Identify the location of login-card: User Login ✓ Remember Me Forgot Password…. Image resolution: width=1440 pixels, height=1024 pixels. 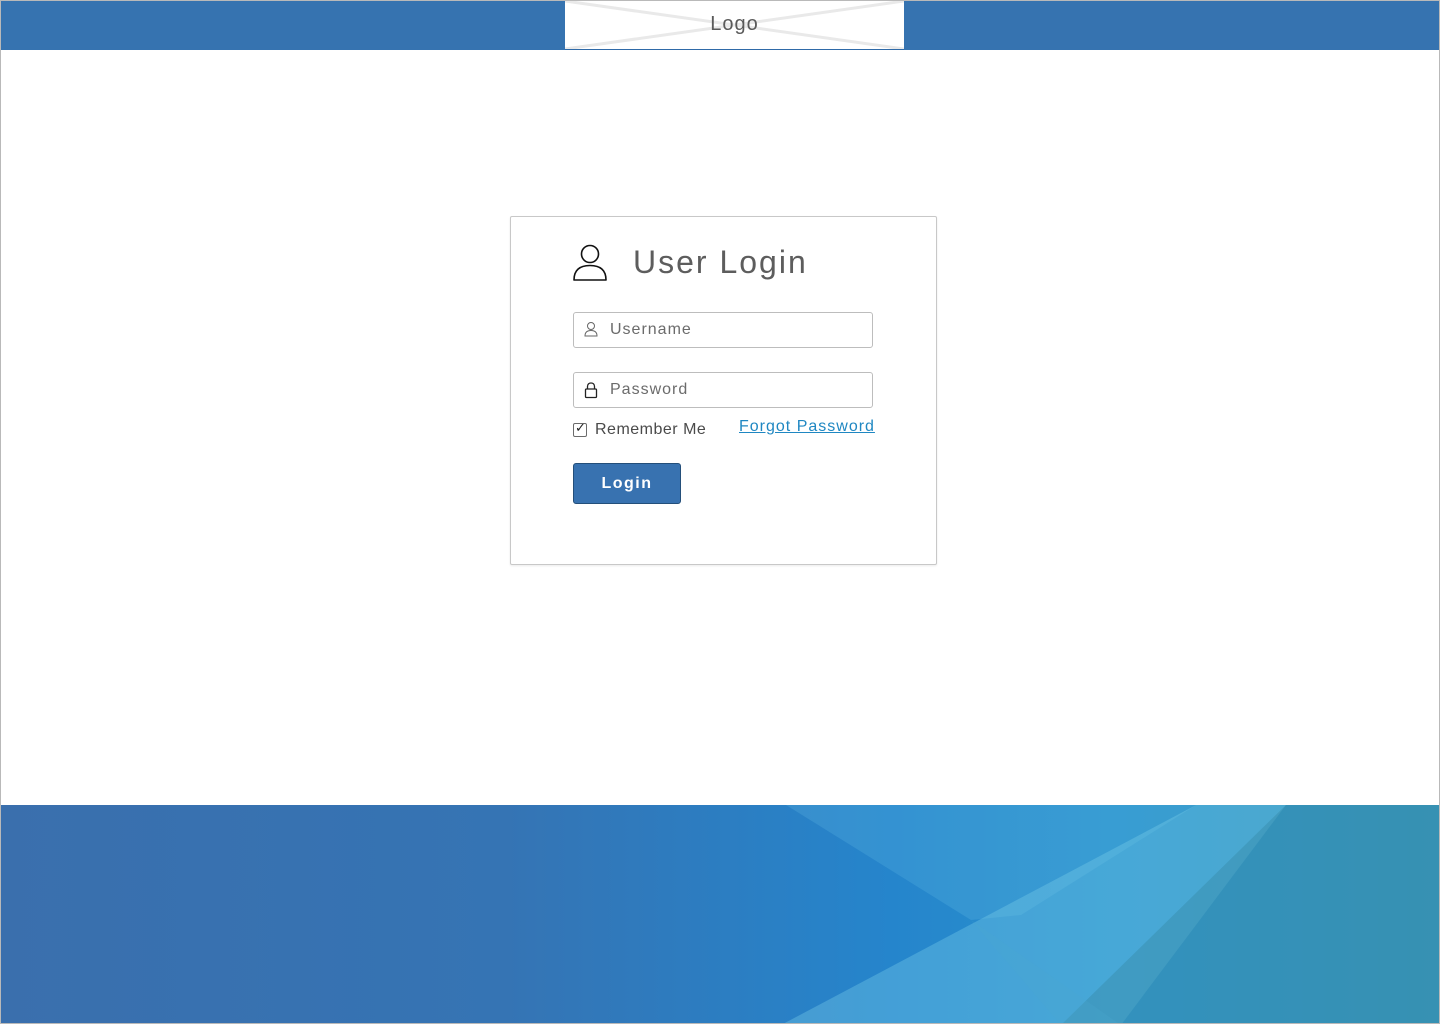
(723, 390).